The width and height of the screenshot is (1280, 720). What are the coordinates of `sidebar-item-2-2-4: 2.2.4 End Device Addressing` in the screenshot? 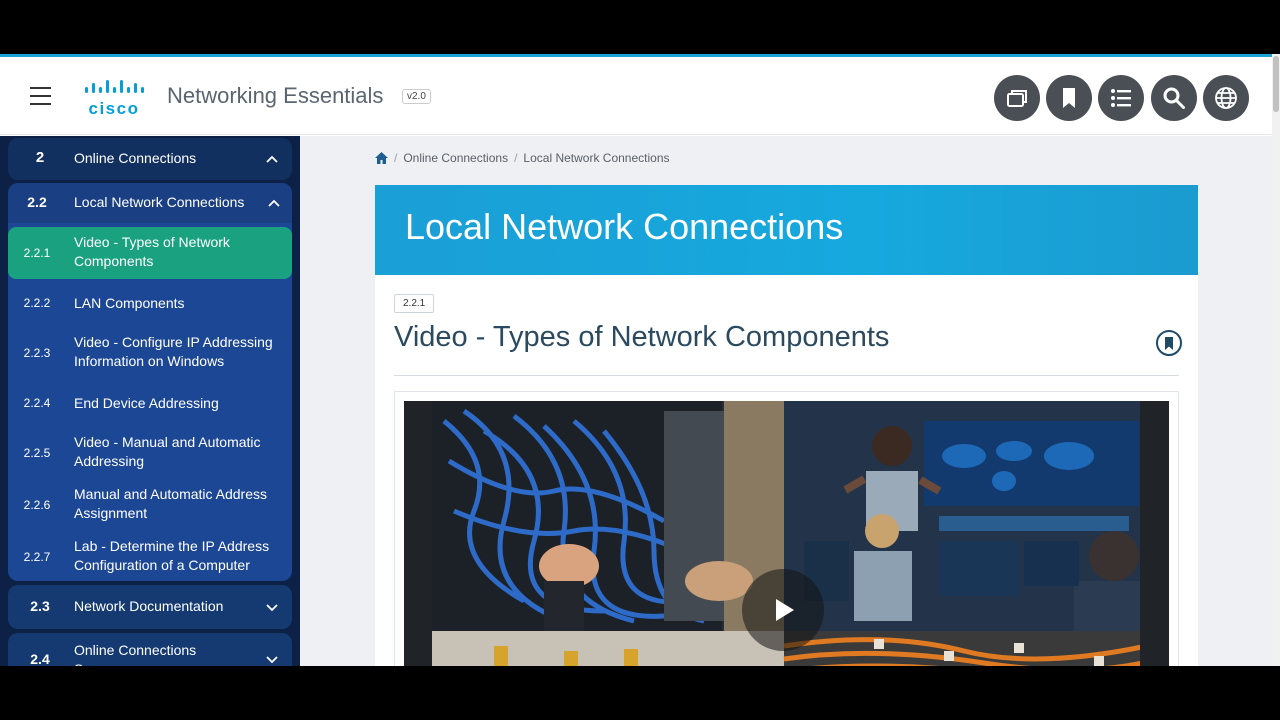 It's located at (150, 403).